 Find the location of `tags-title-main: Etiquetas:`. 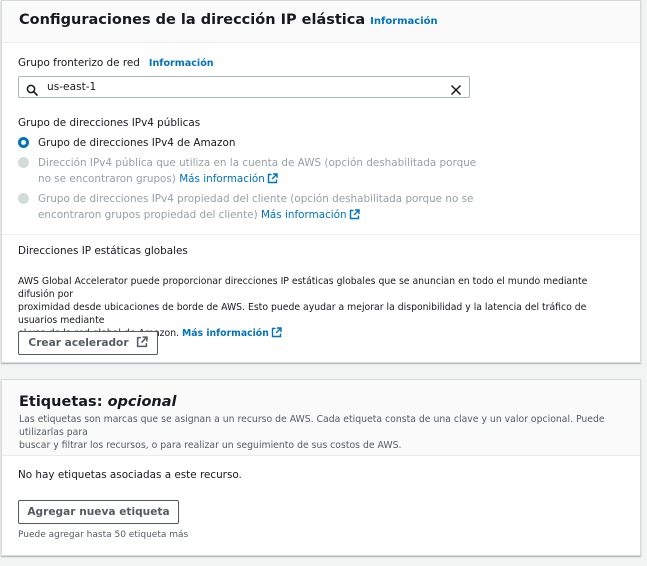

tags-title-main: Etiquetas: is located at coordinates (61, 402).